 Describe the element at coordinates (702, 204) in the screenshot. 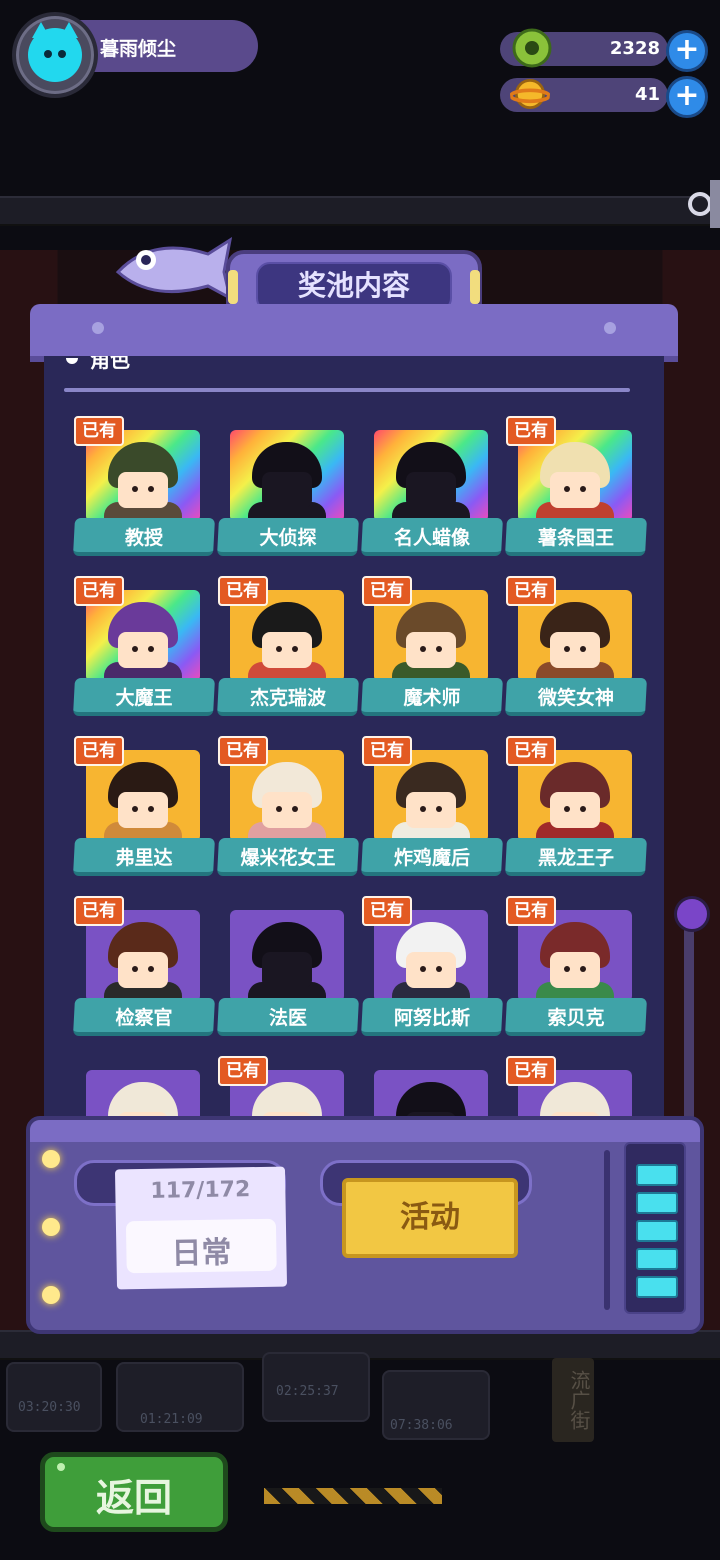

I see `scissors-icon` at that location.